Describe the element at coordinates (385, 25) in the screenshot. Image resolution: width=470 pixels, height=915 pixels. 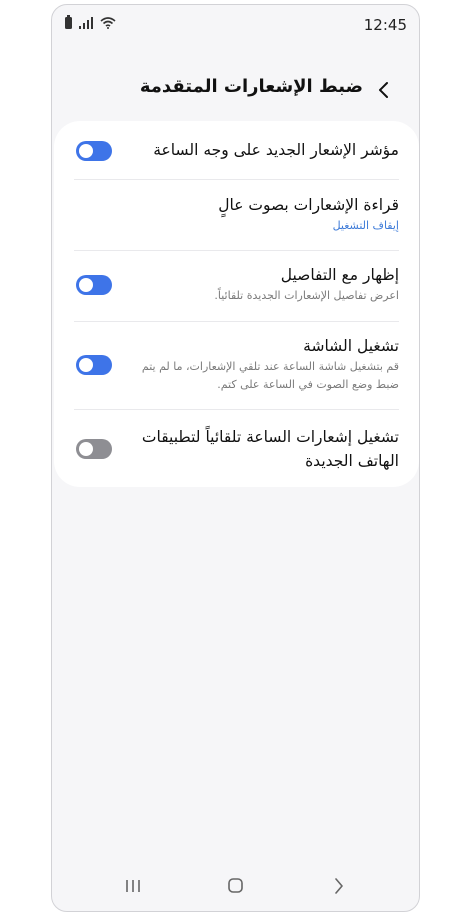
I see `status-time: 12:45` at that location.